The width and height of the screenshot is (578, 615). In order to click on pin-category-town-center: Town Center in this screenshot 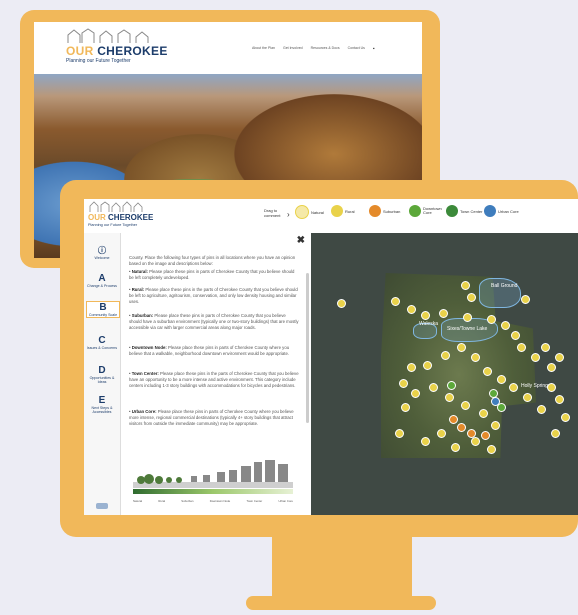, I will do `click(464, 211)`.